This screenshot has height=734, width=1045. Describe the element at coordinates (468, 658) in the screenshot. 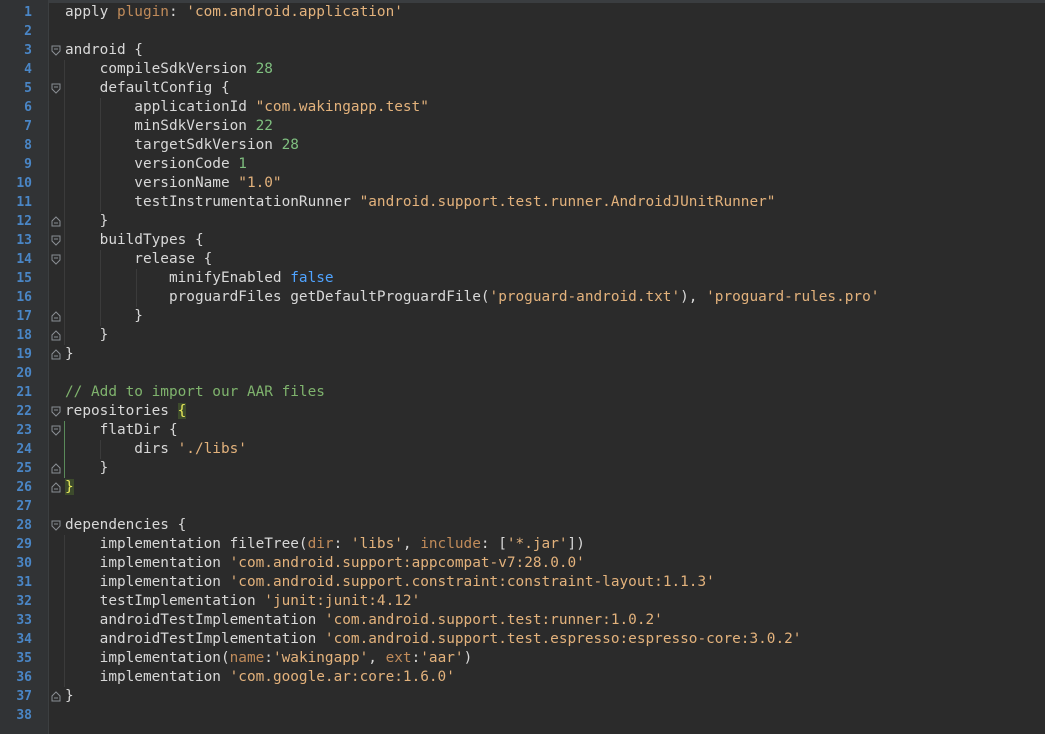

I see `code-token: )` at that location.